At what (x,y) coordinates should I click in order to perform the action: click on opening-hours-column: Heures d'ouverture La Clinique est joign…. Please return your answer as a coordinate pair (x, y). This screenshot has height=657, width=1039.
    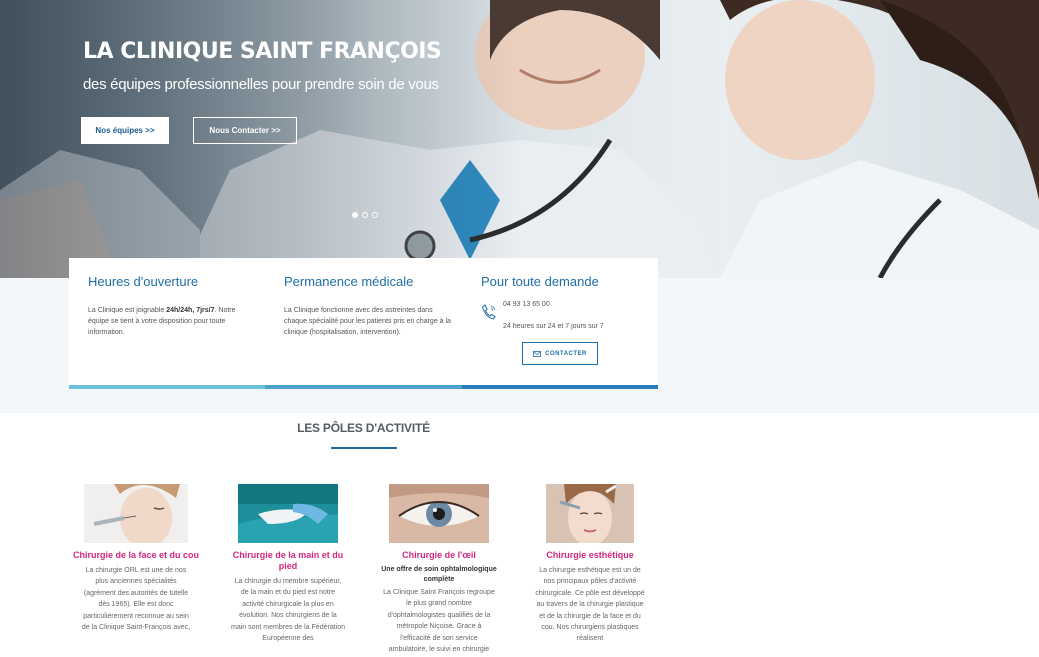
    Looking at the image, I should click on (173, 306).